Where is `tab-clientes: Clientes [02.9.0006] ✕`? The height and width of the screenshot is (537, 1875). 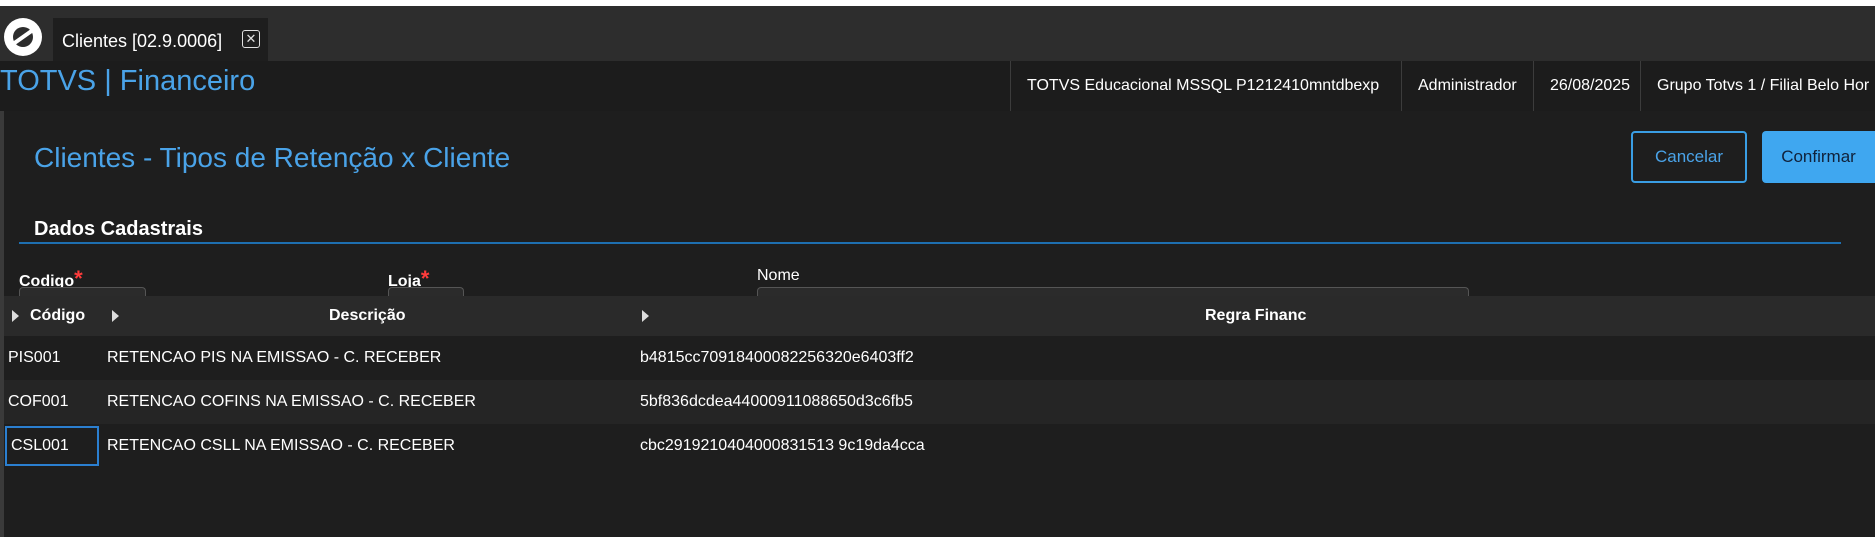 tab-clientes: Clientes [02.9.0006] ✕ is located at coordinates (160, 41).